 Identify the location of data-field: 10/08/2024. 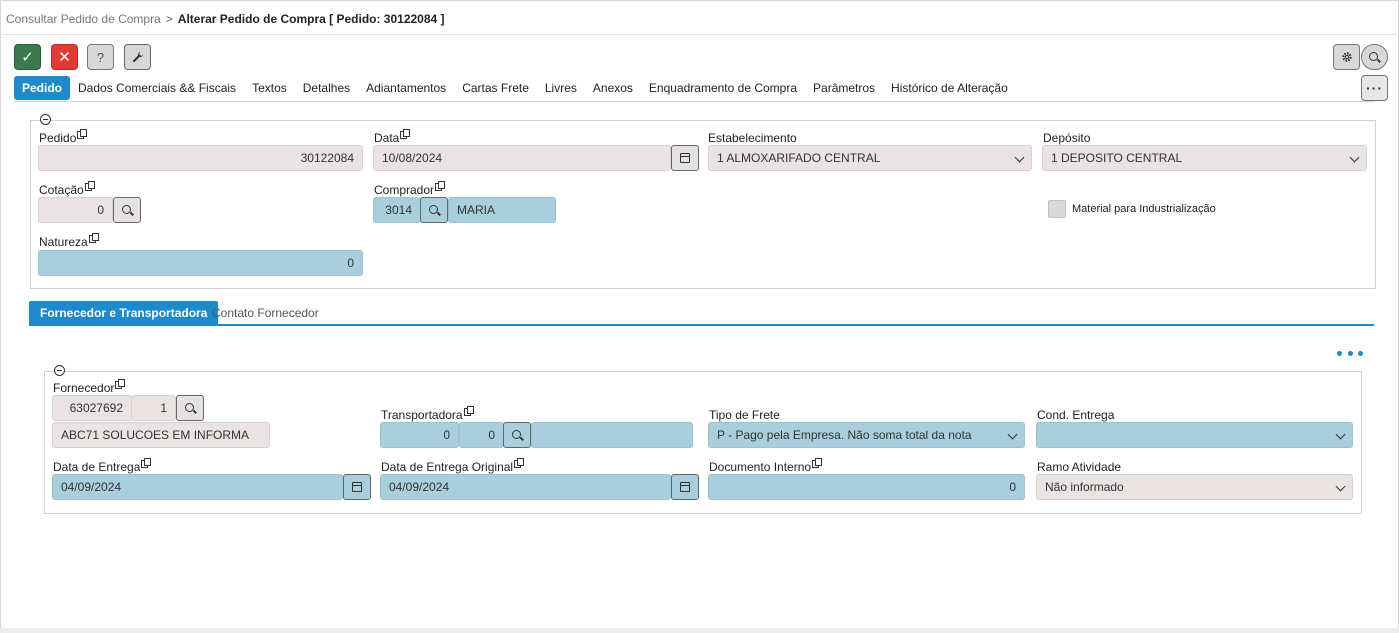
(522, 158).